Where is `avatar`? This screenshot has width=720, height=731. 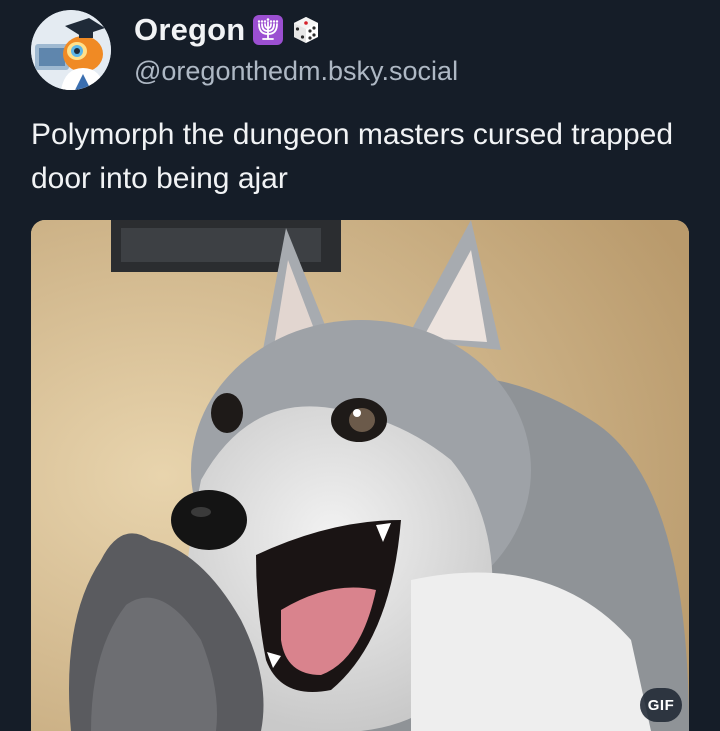
avatar is located at coordinates (71, 50).